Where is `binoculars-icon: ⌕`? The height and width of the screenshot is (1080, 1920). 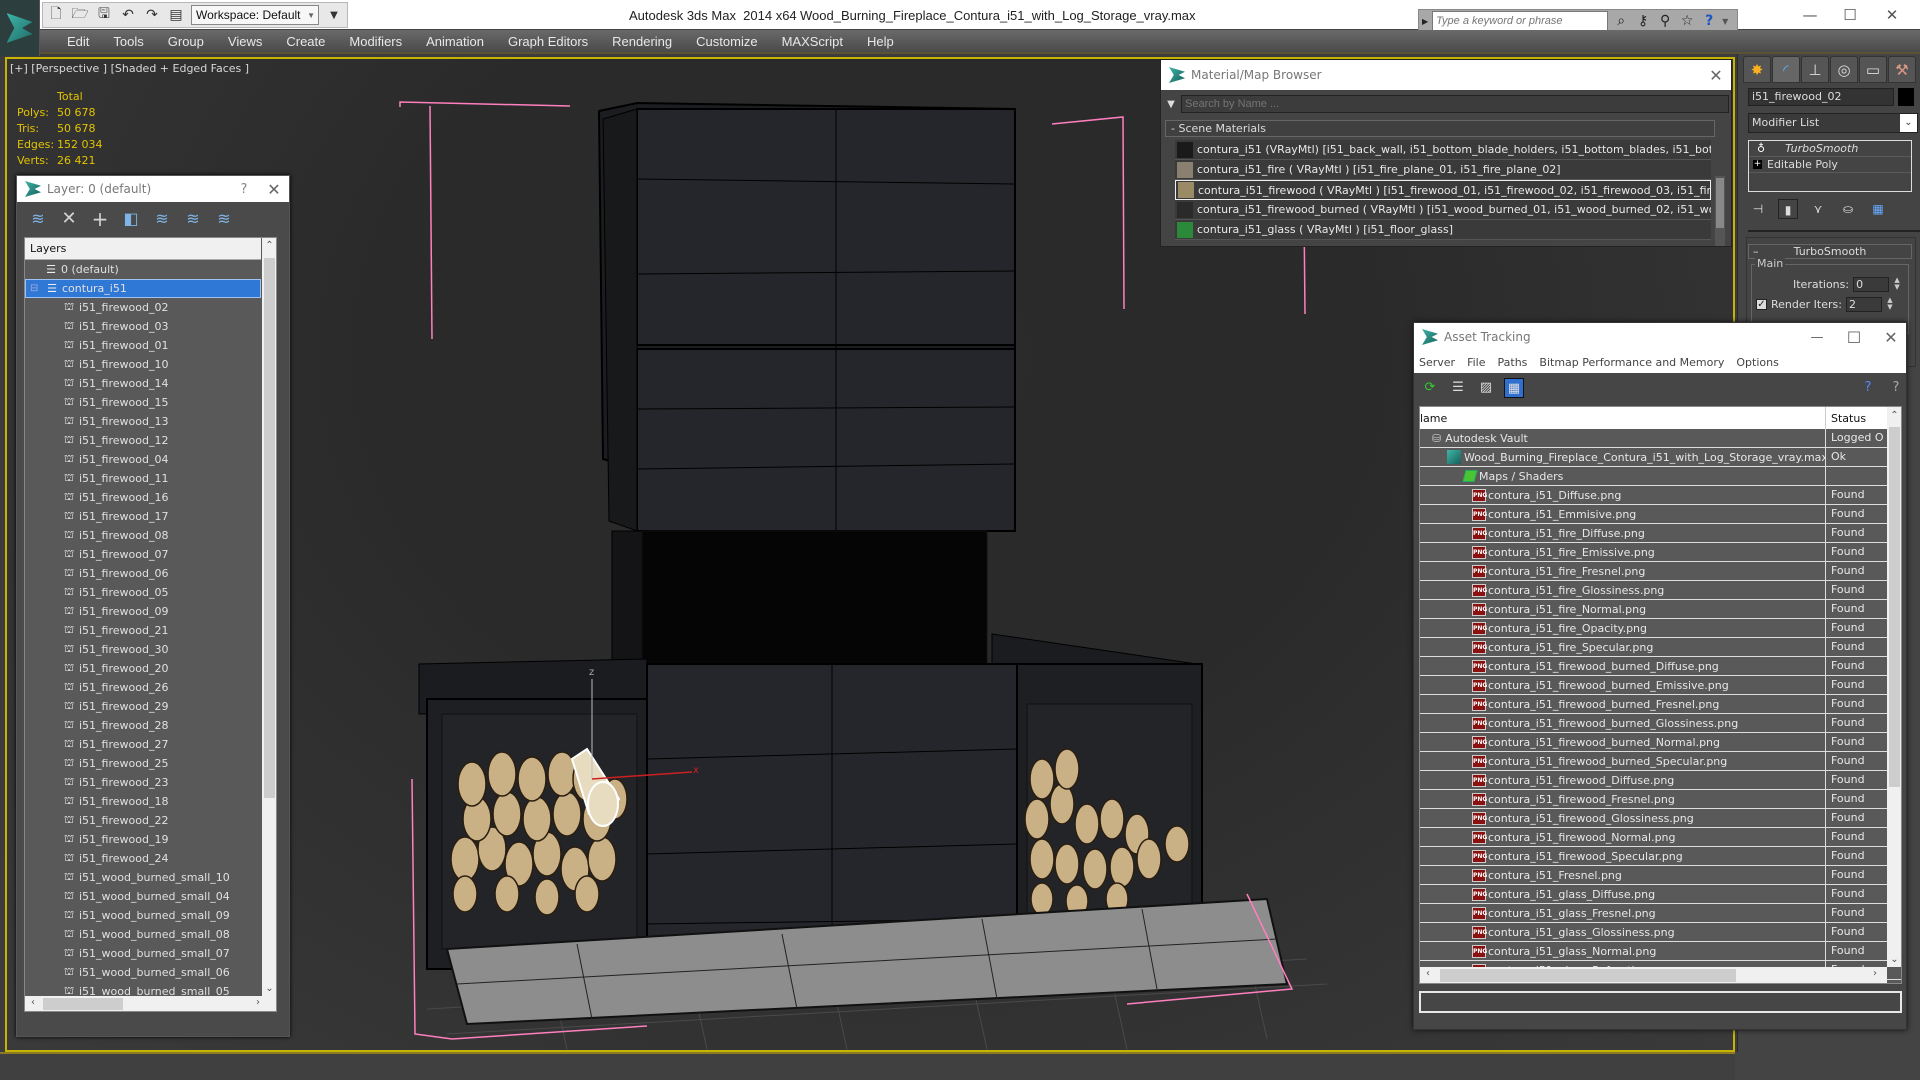 binoculars-icon: ⌕ is located at coordinates (1621, 21).